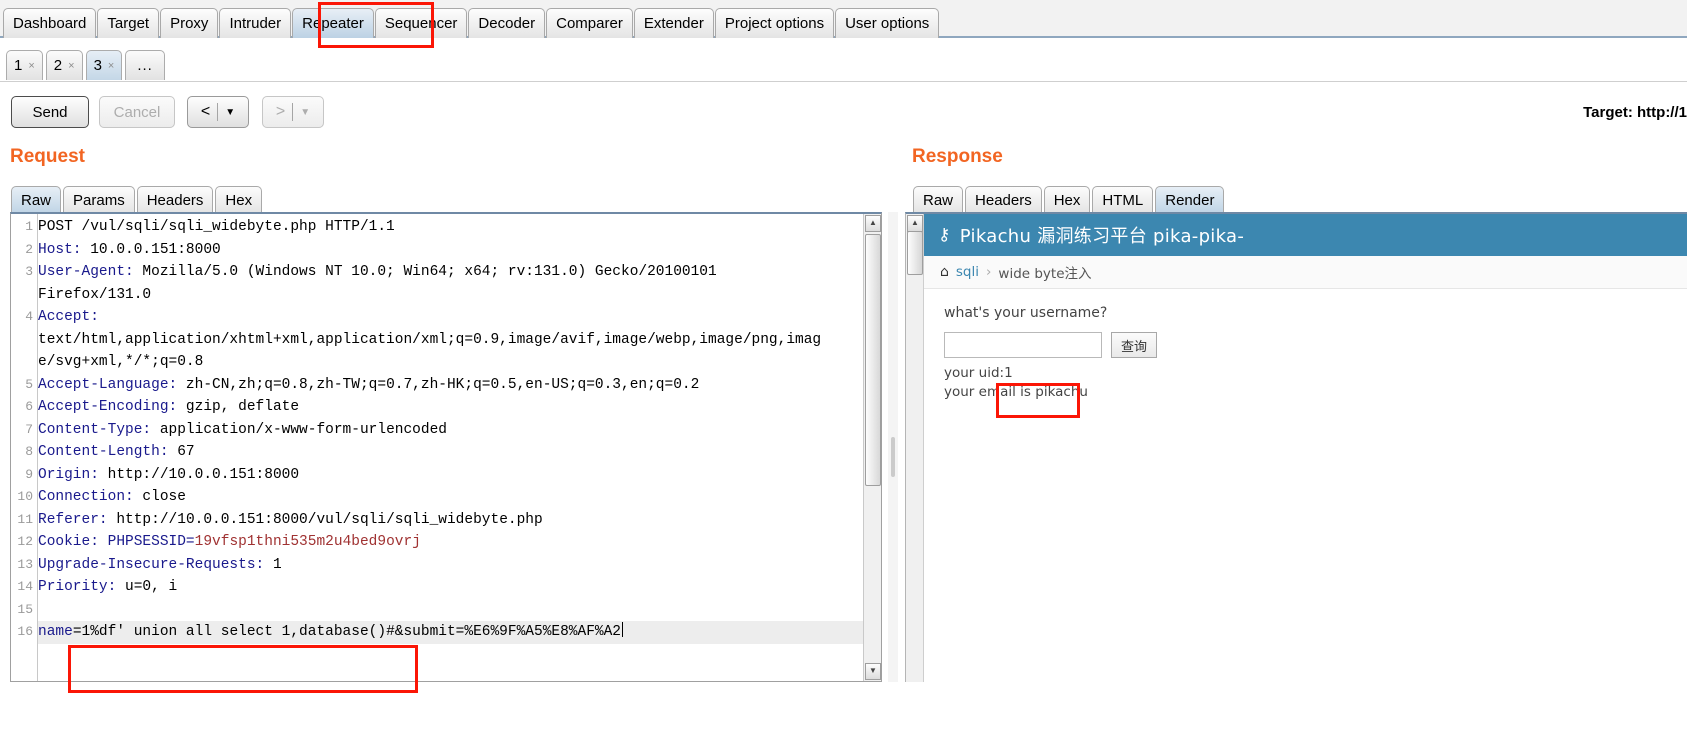  What do you see at coordinates (1305, 272) in the screenshot?
I see `breadcrumb: ⌂ sqli › wide byte注入` at bounding box center [1305, 272].